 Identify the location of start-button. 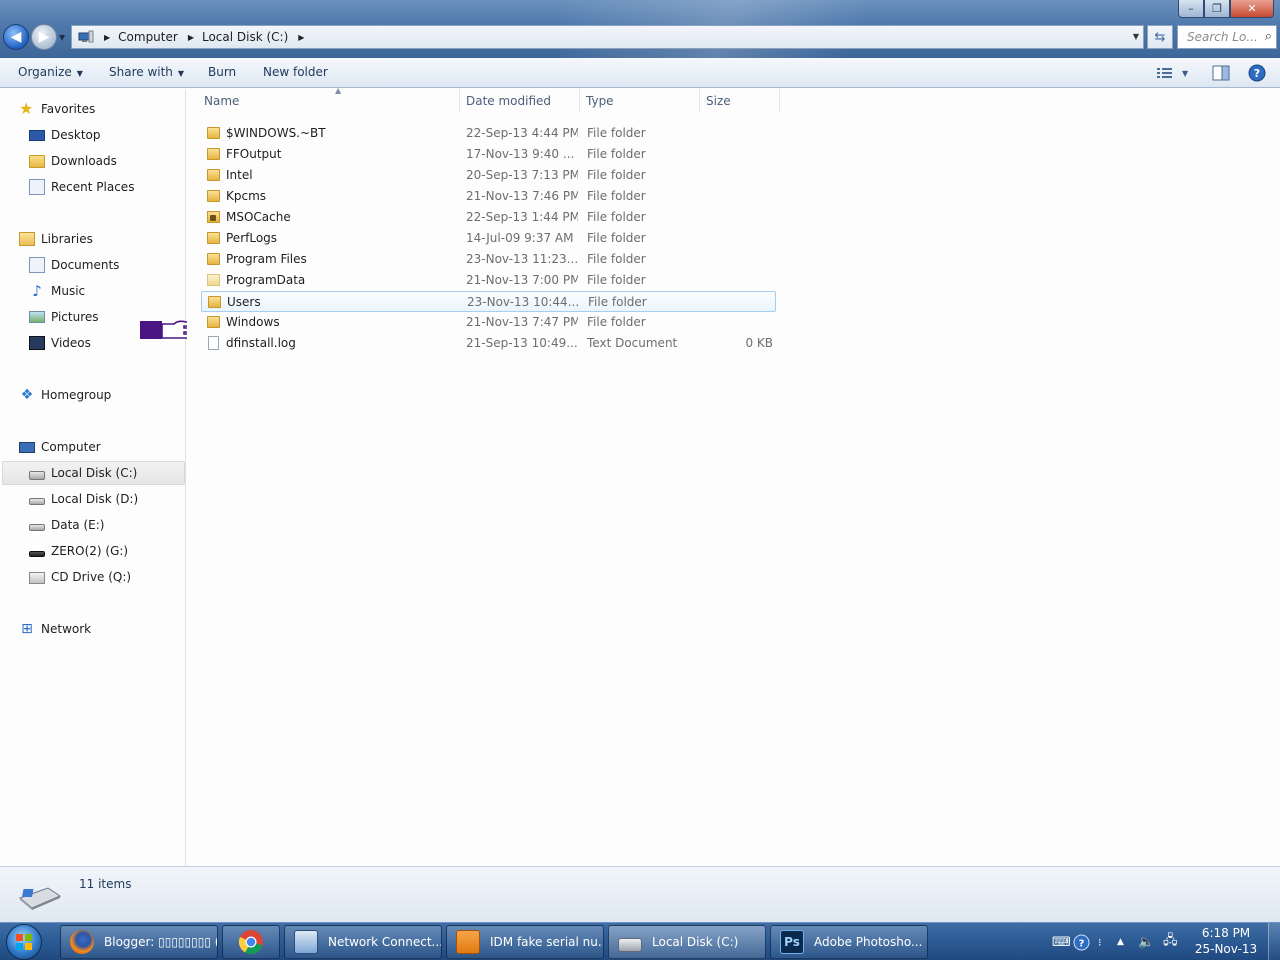
(24, 942).